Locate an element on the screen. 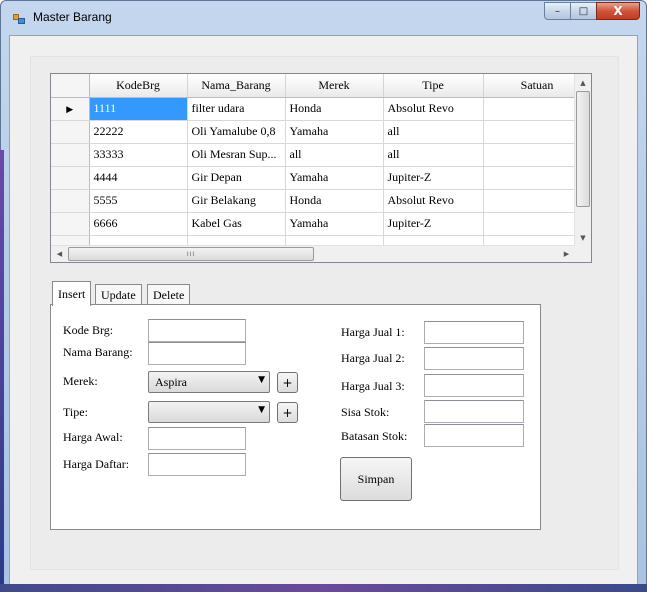 The width and height of the screenshot is (647, 592). add-tipe-button: + is located at coordinates (287, 412).